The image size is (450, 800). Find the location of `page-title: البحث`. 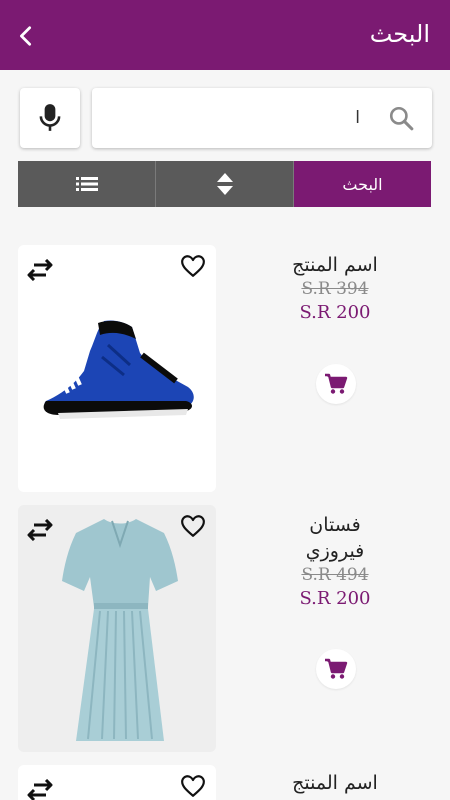

page-title: البحث is located at coordinates (399, 34).